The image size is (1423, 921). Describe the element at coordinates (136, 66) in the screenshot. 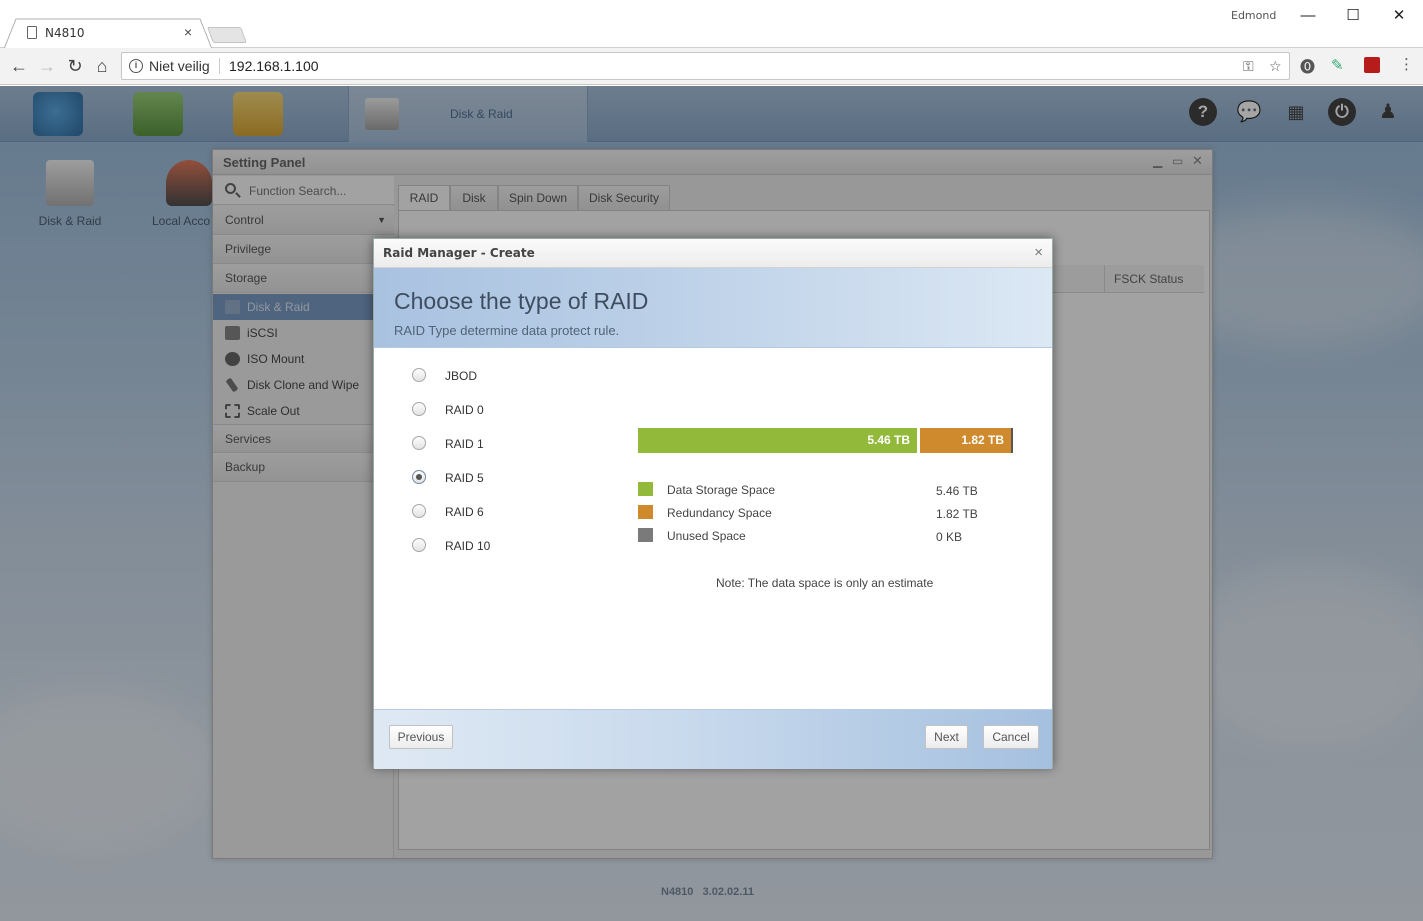

I see `info-icon: i` at that location.